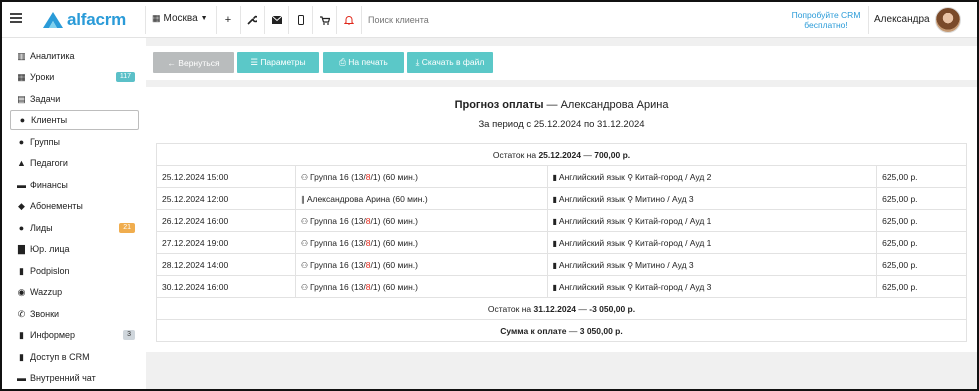 Image resolution: width=979 pixels, height=391 pixels. Describe the element at coordinates (228, 20) in the screenshot. I see `plus-icon: +` at that location.